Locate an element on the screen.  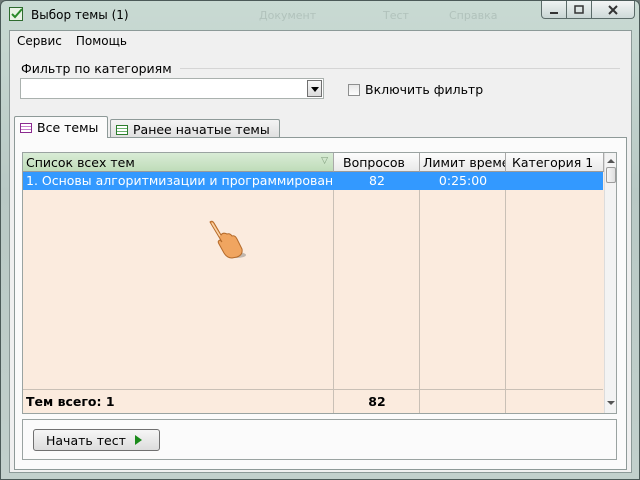
list-icon is located at coordinates (26, 127).